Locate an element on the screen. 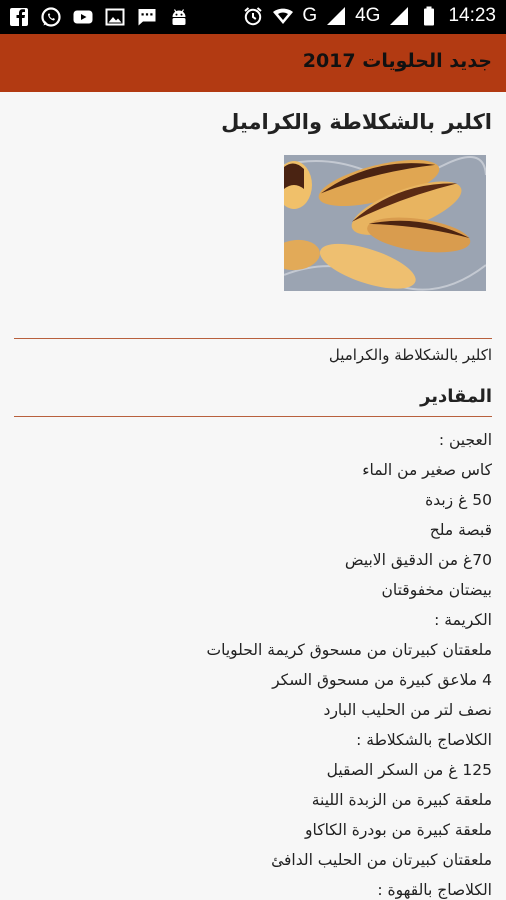 The image size is (506, 900). signal-icon is located at coordinates (336, 16).